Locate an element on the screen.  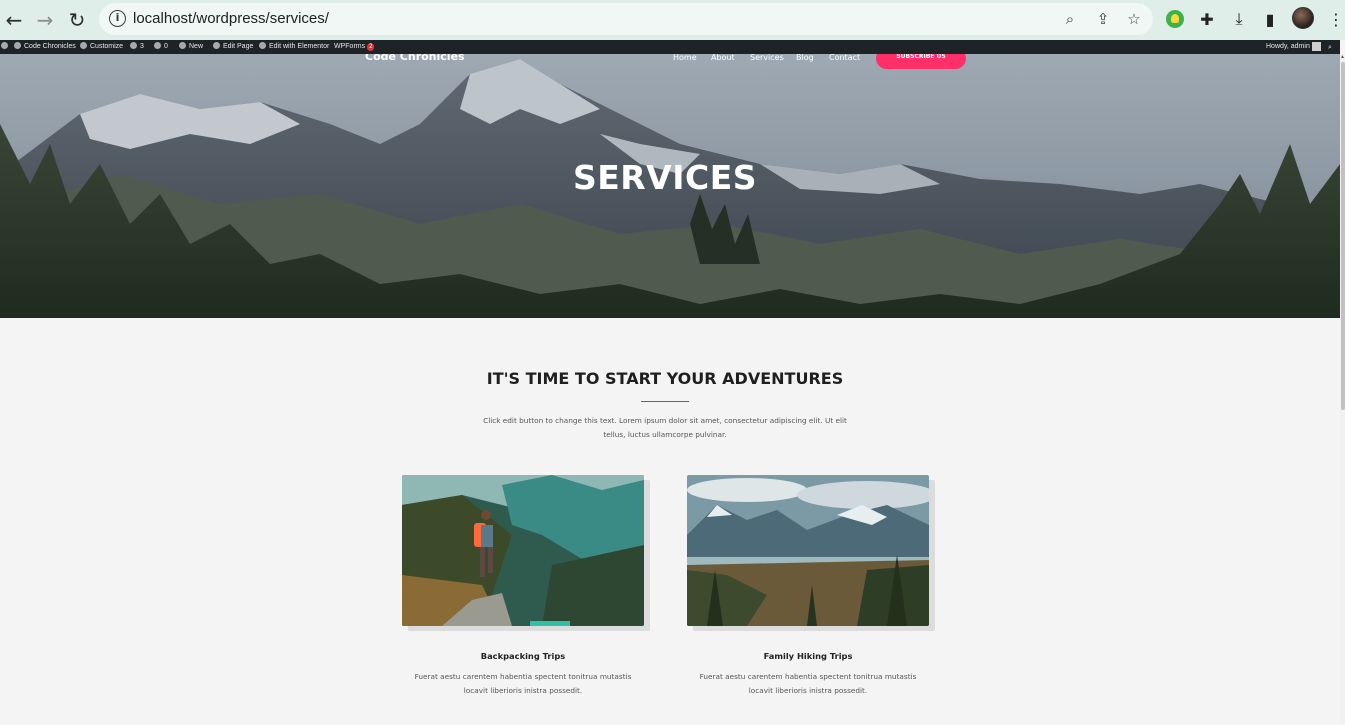
side-panel-icon: ▮ is located at coordinates (1270, 19).